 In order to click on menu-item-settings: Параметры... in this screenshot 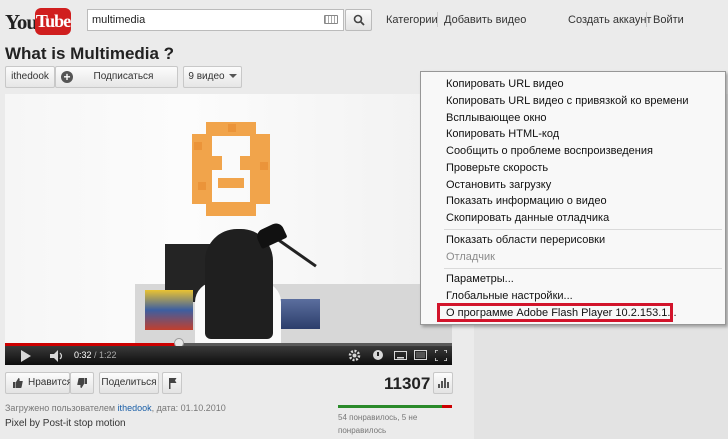, I will do `click(480, 279)`.